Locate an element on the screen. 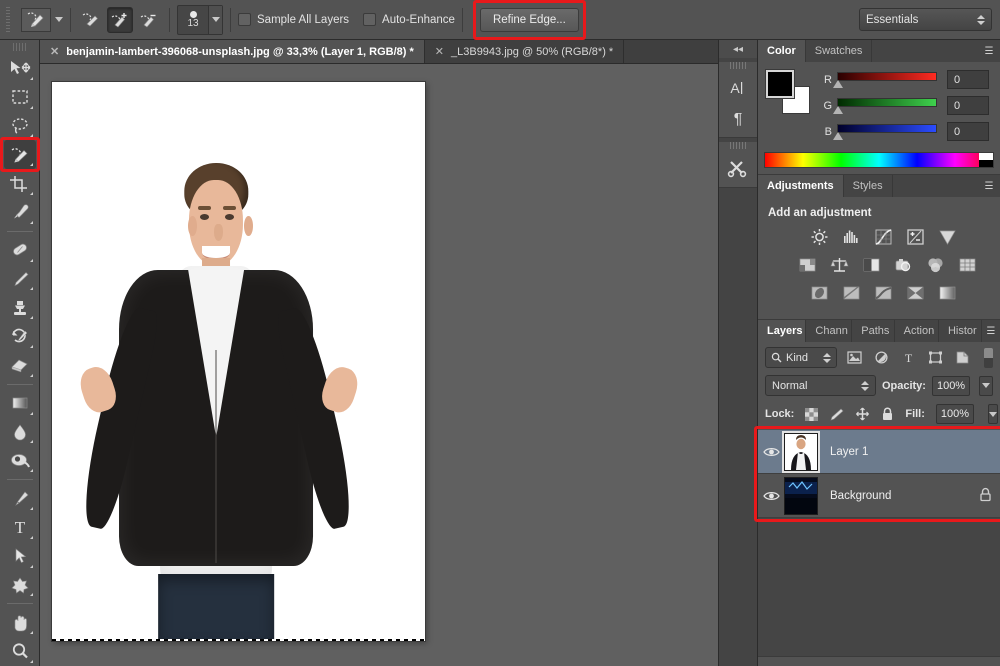  quick-selection-tool is located at coordinates (20, 155).